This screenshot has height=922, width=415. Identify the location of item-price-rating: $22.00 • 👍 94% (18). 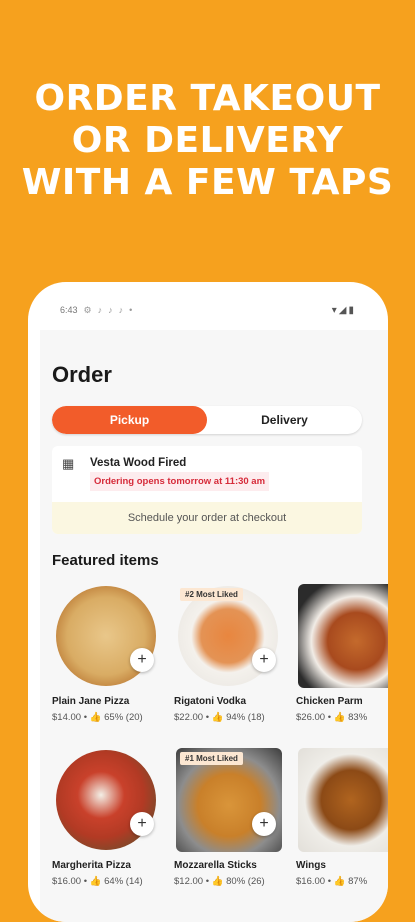
(219, 717).